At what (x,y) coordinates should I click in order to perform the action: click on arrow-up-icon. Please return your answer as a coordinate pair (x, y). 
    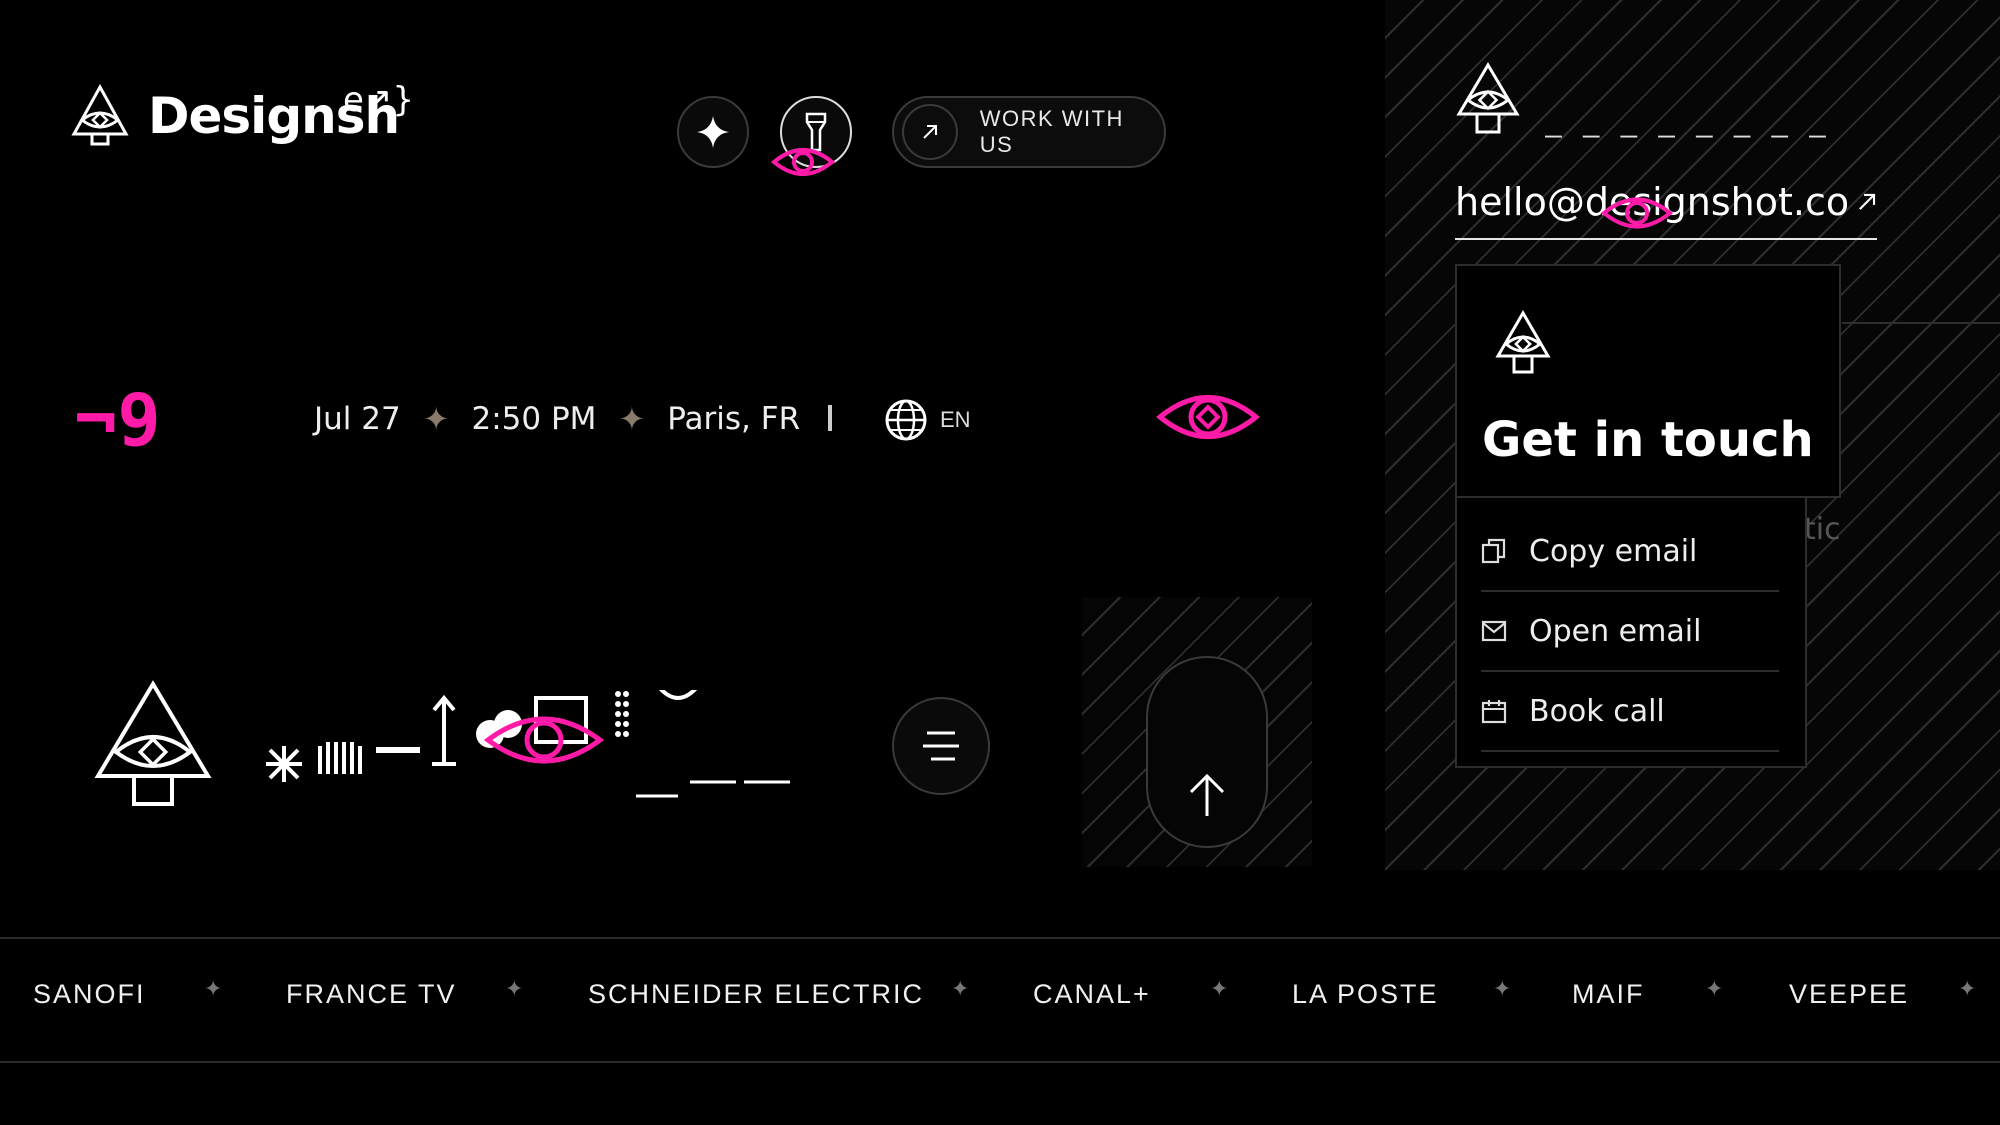
    Looking at the image, I should click on (1207, 794).